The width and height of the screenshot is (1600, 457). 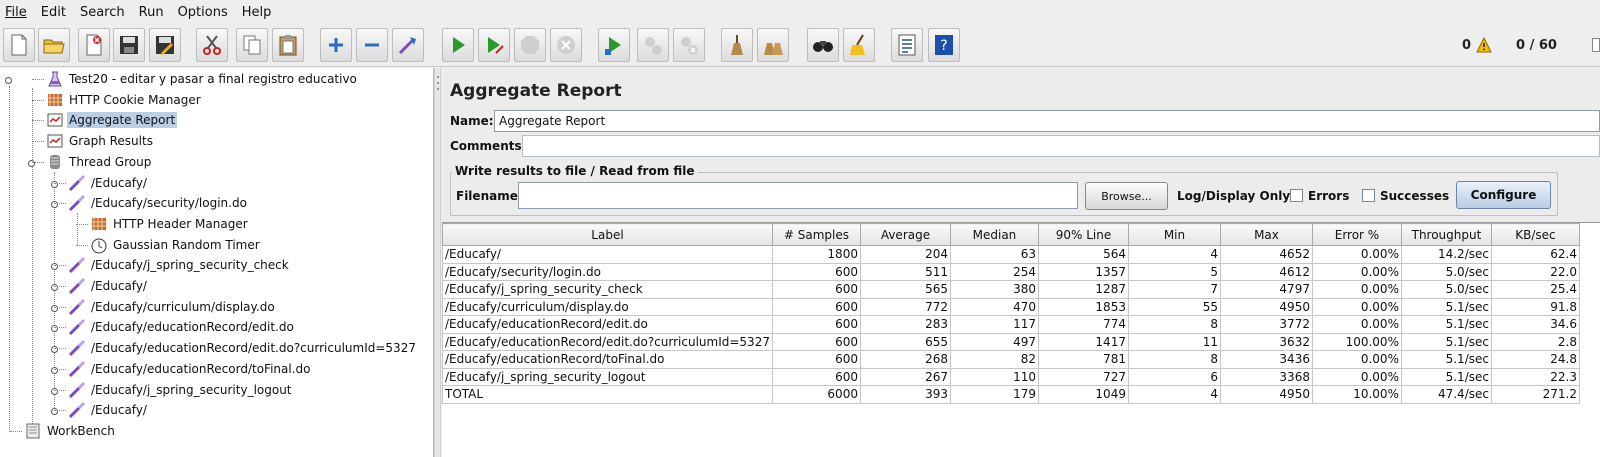 What do you see at coordinates (607, 376) in the screenshot?
I see `row-label-cell: /Educafy/j_spring_security_logout` at bounding box center [607, 376].